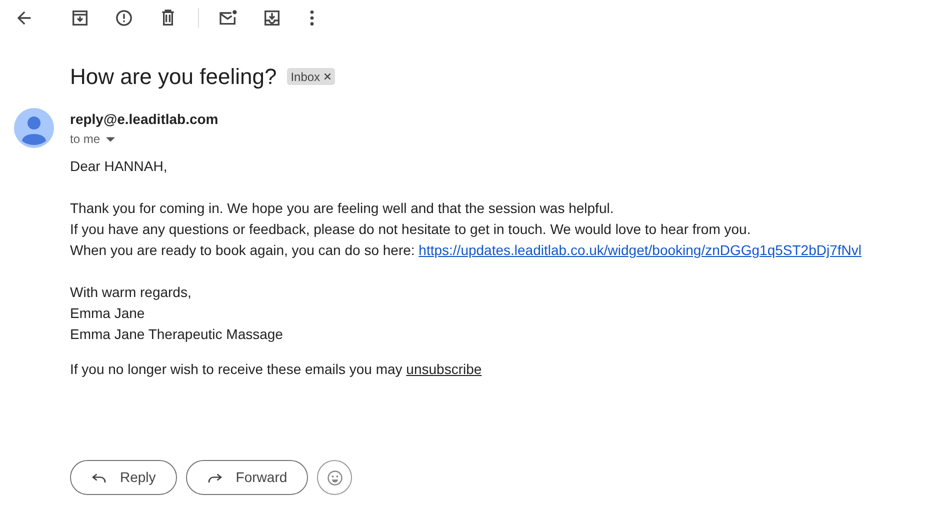 This screenshot has width=952, height=532. Describe the element at coordinates (145, 119) in the screenshot. I see `sender-email: reply@e.leaditlab.com` at that location.